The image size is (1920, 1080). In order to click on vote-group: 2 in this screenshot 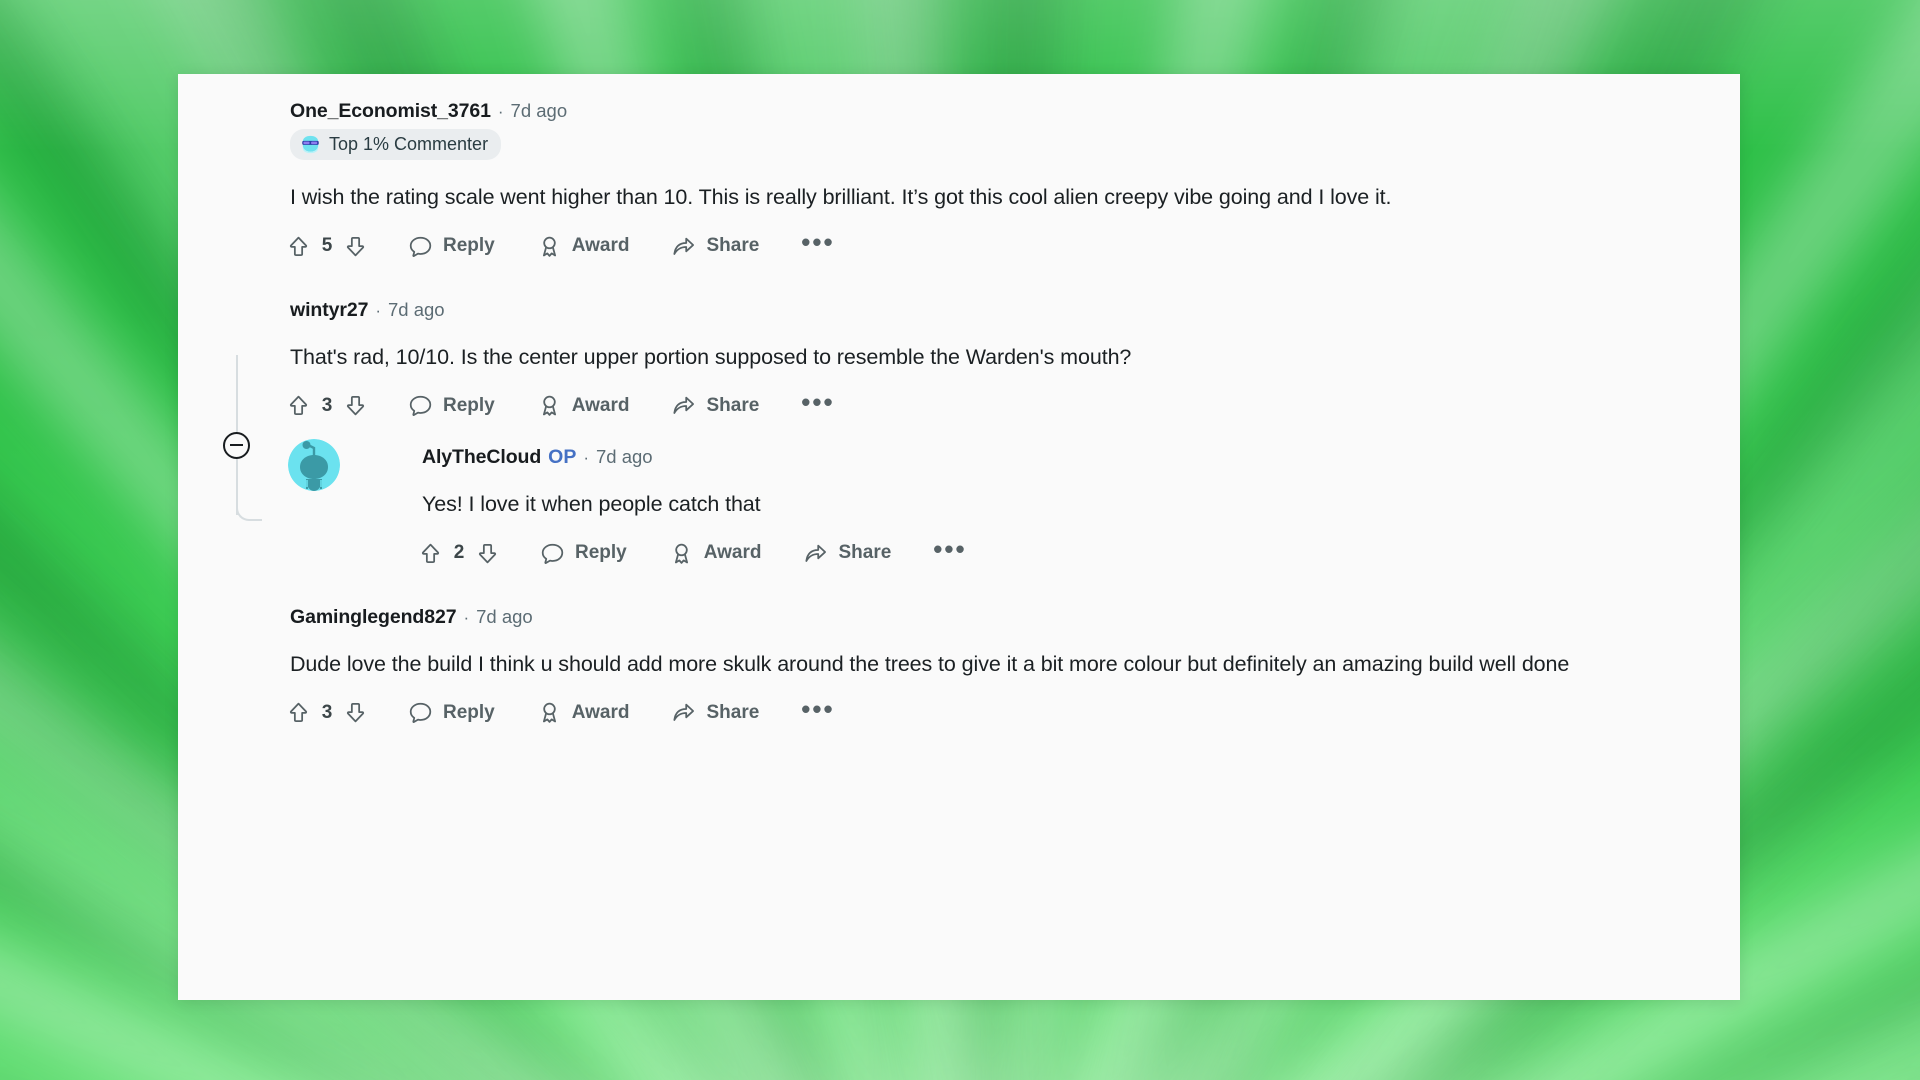, I will do `click(459, 553)`.